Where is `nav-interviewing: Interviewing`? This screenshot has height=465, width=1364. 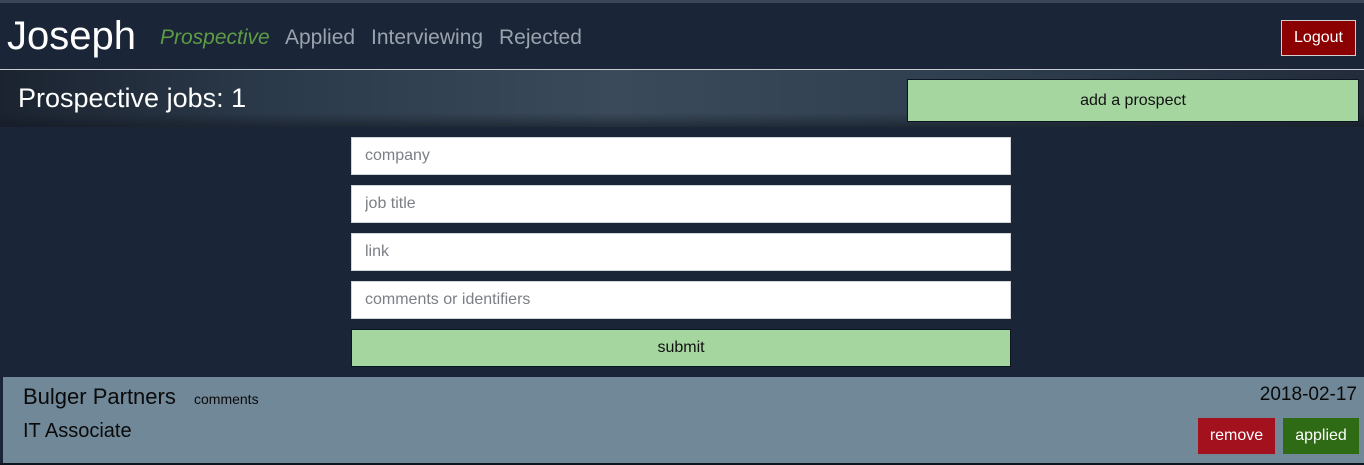
nav-interviewing: Interviewing is located at coordinates (427, 38).